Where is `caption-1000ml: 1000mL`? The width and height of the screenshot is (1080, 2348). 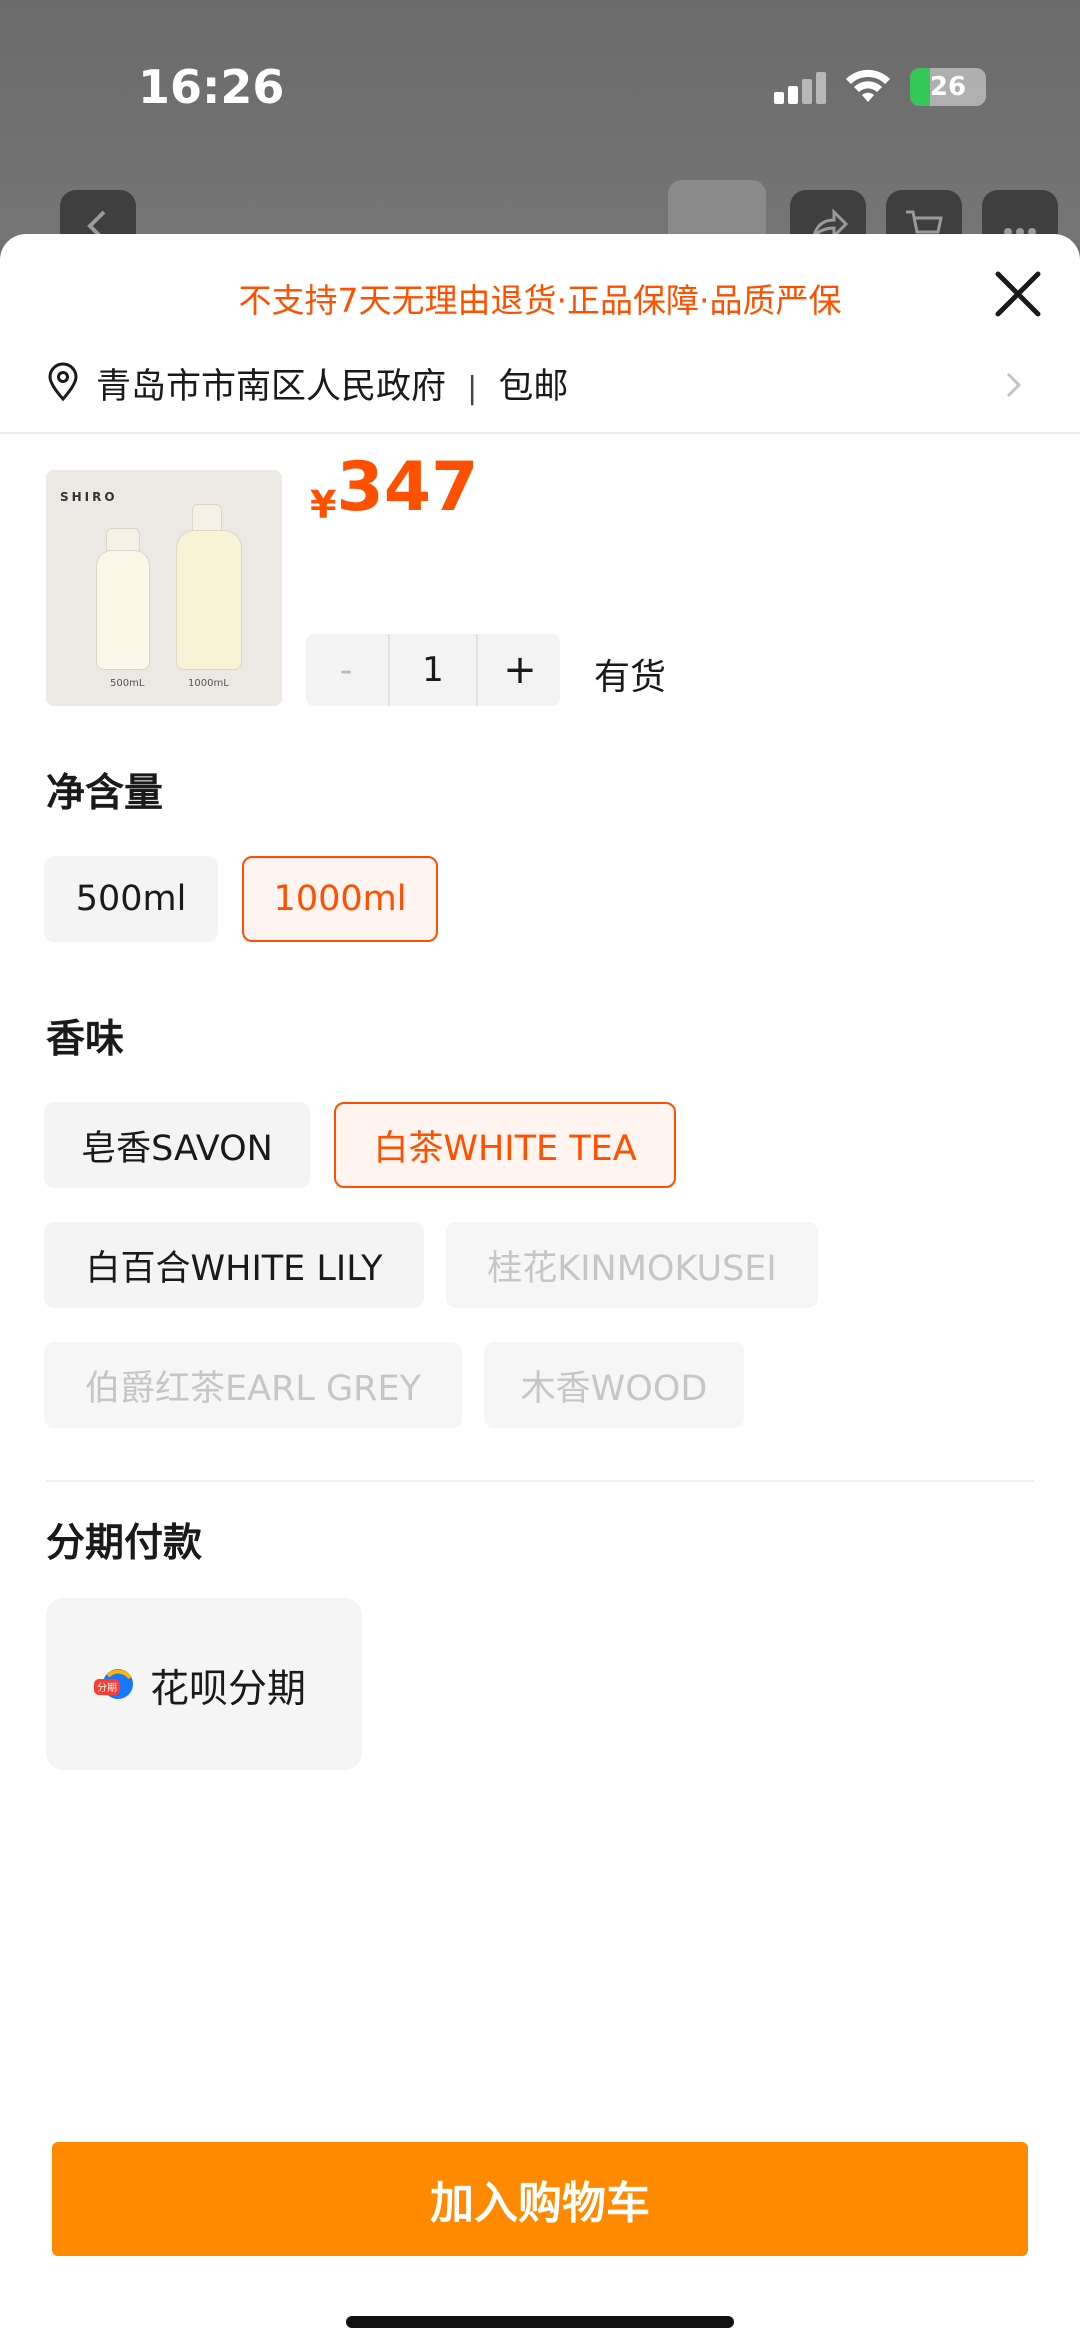
caption-1000ml: 1000mL is located at coordinates (208, 683).